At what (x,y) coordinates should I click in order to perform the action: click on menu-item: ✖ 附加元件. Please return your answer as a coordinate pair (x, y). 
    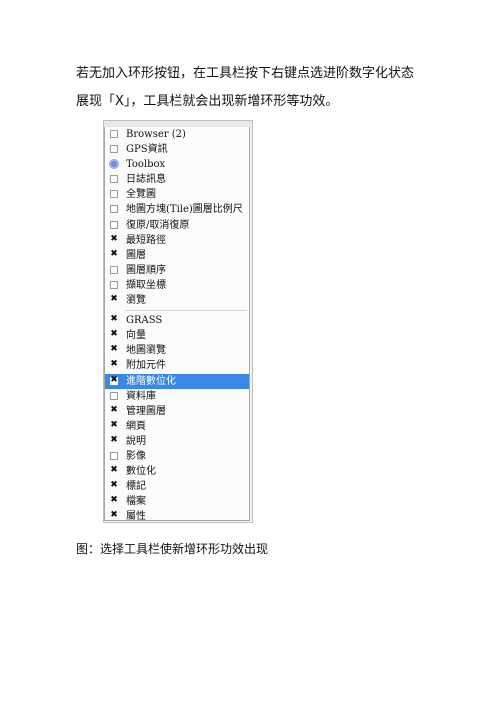
    Looking at the image, I should click on (177, 365).